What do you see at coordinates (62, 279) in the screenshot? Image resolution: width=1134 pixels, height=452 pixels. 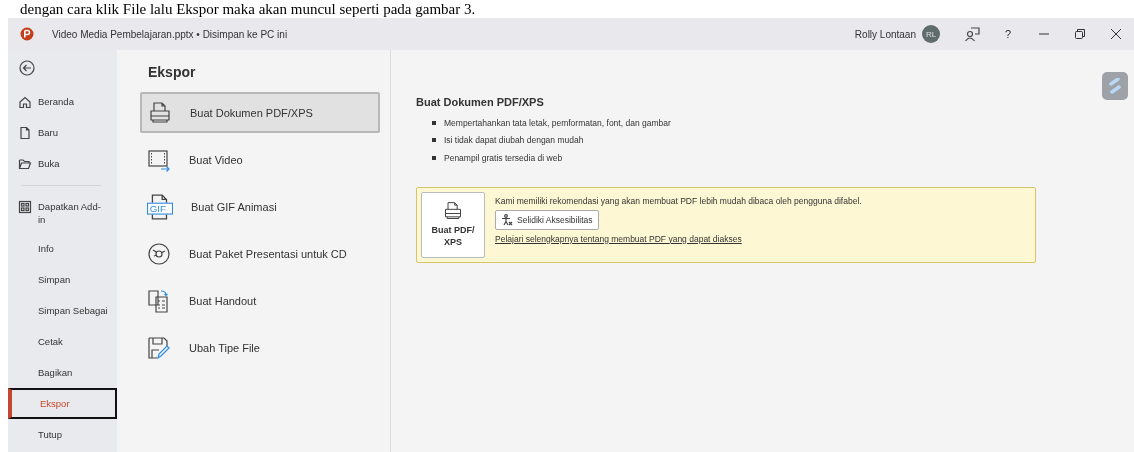 I see `sidebar-item: Simpan` at bounding box center [62, 279].